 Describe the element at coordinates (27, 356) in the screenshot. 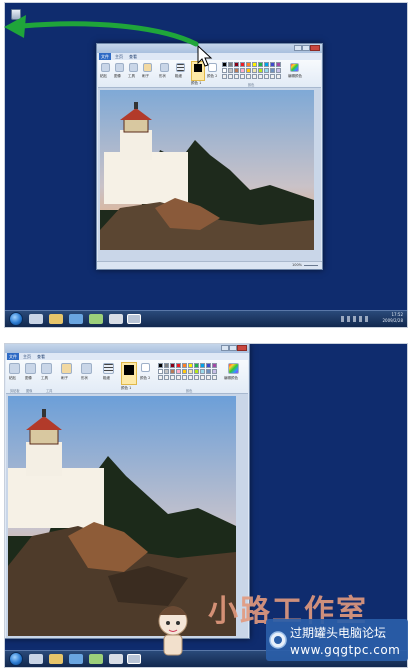

I see `tab-home: 主页` at that location.